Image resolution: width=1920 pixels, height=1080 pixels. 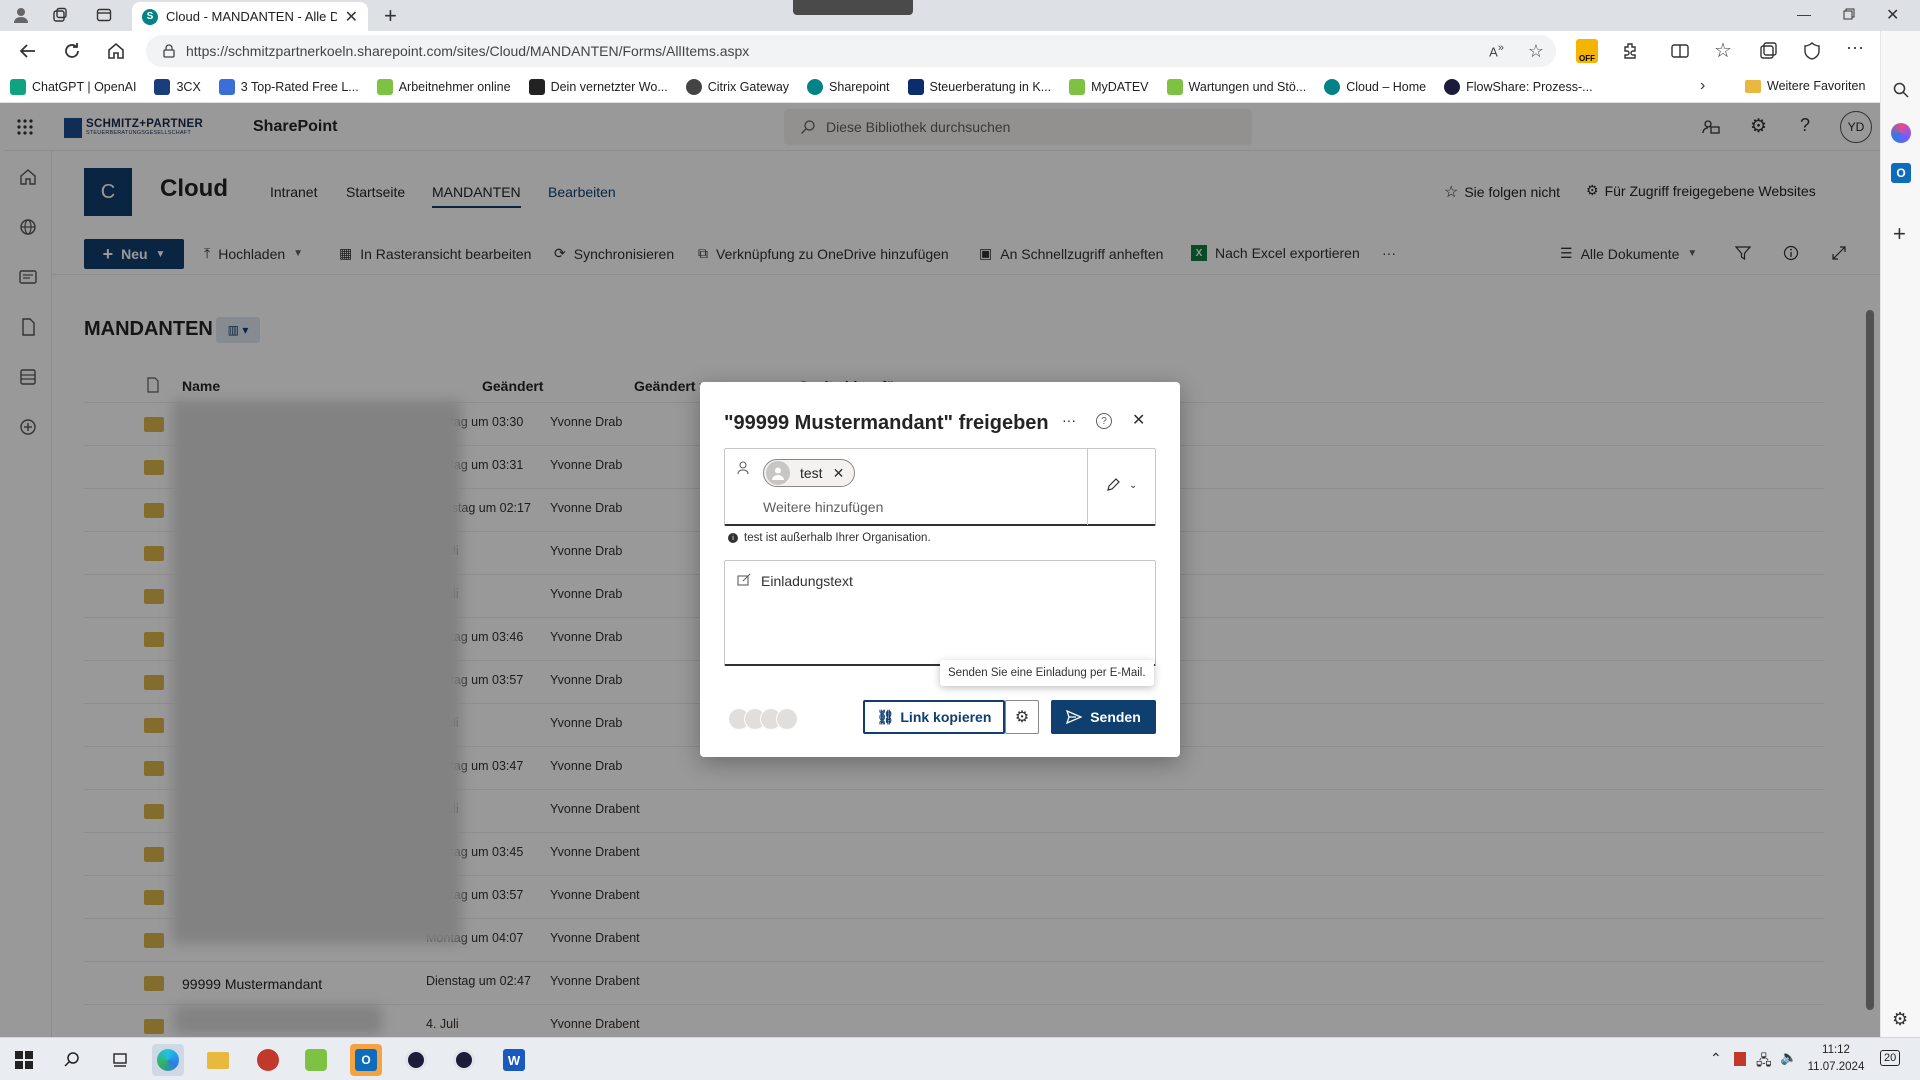 What do you see at coordinates (1587, 51) in the screenshot?
I see `extension-off-badge: OFF` at bounding box center [1587, 51].